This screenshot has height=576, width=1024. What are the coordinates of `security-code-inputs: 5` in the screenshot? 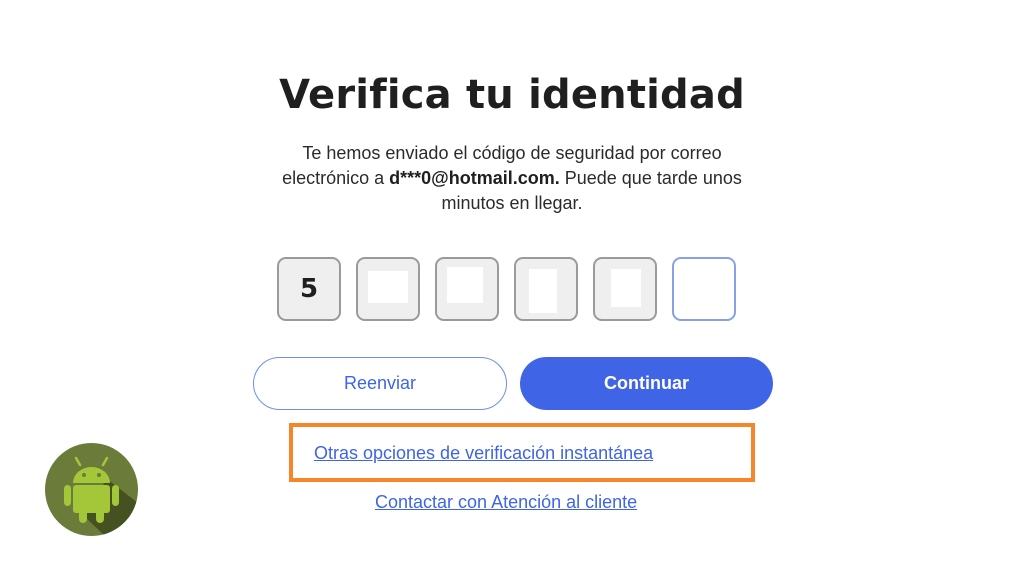 It's located at (506, 289).